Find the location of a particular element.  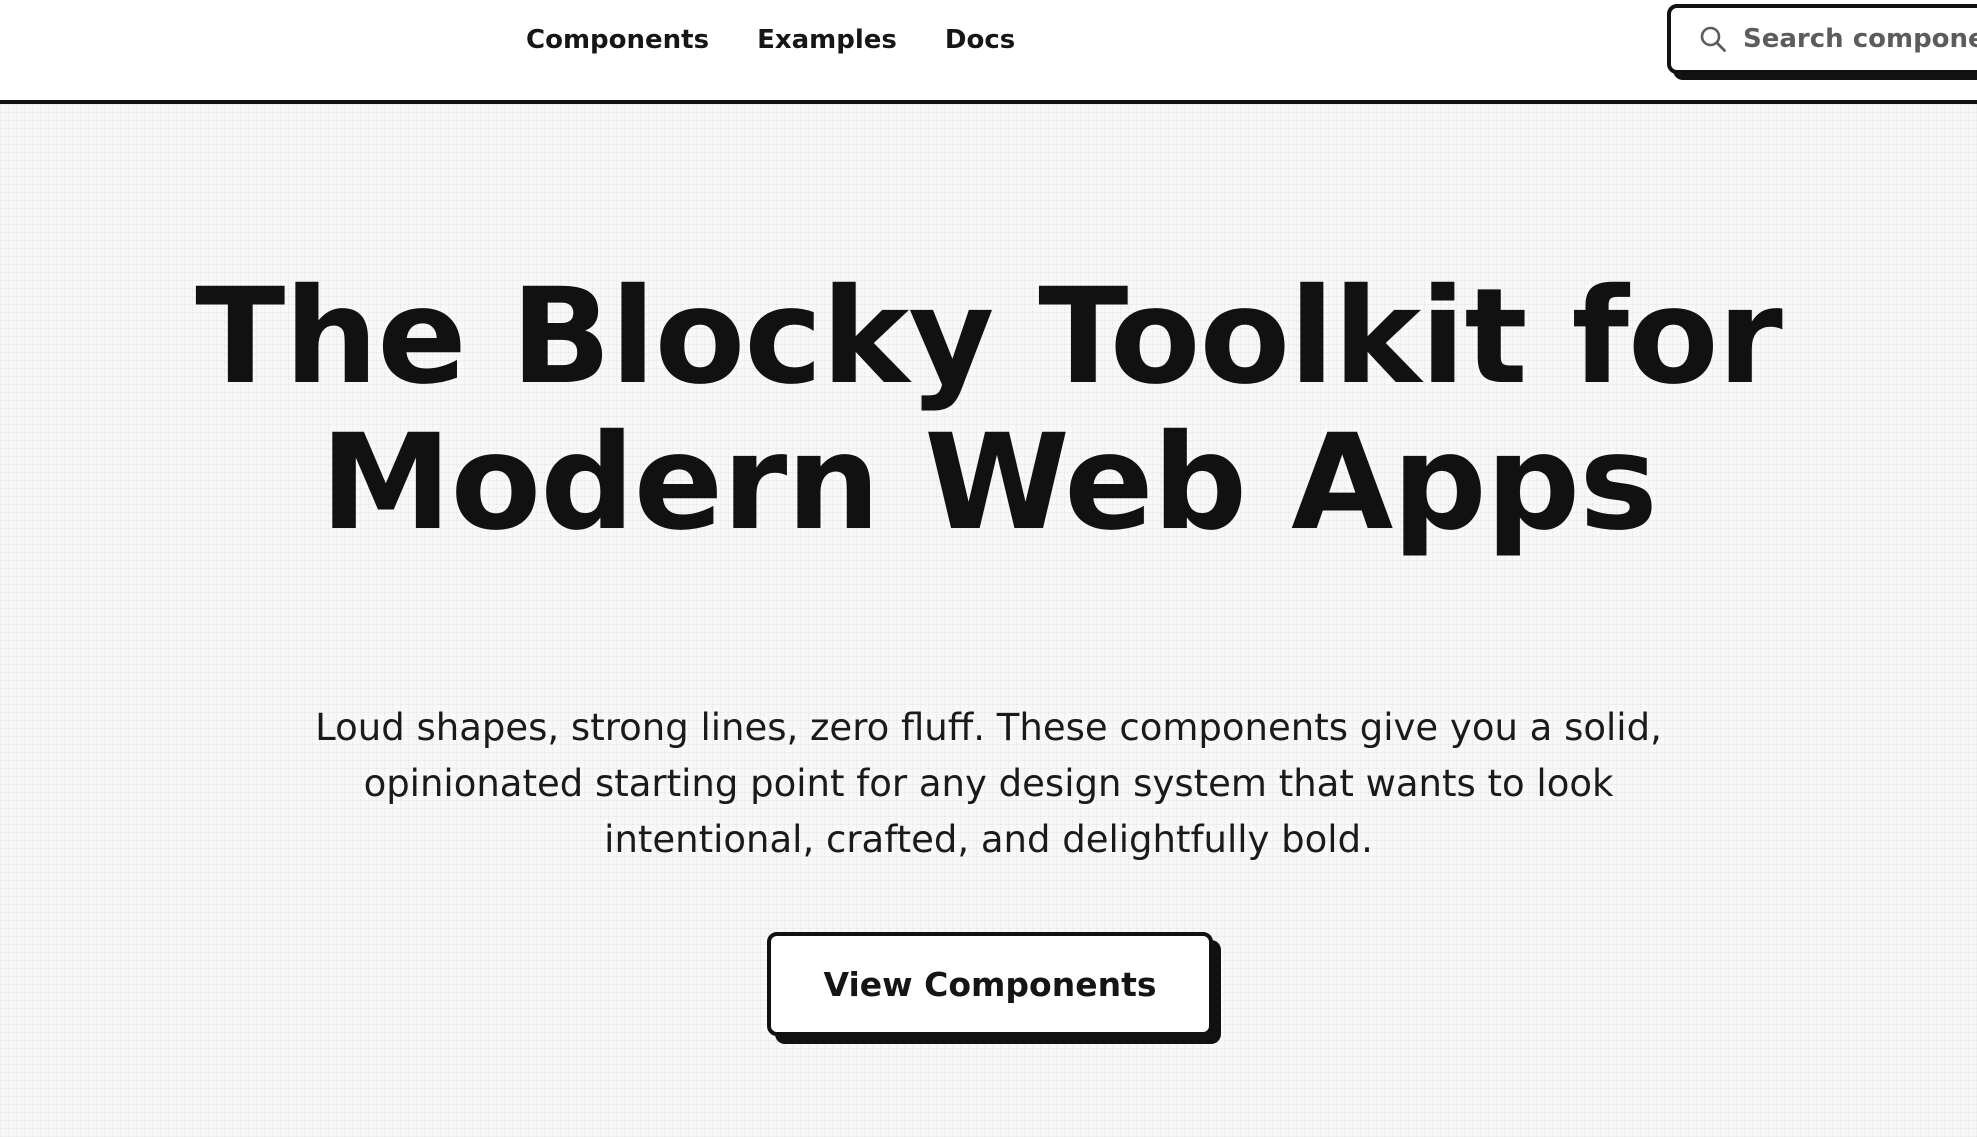

main-nav: Components Examples Docs is located at coordinates (770, 40).